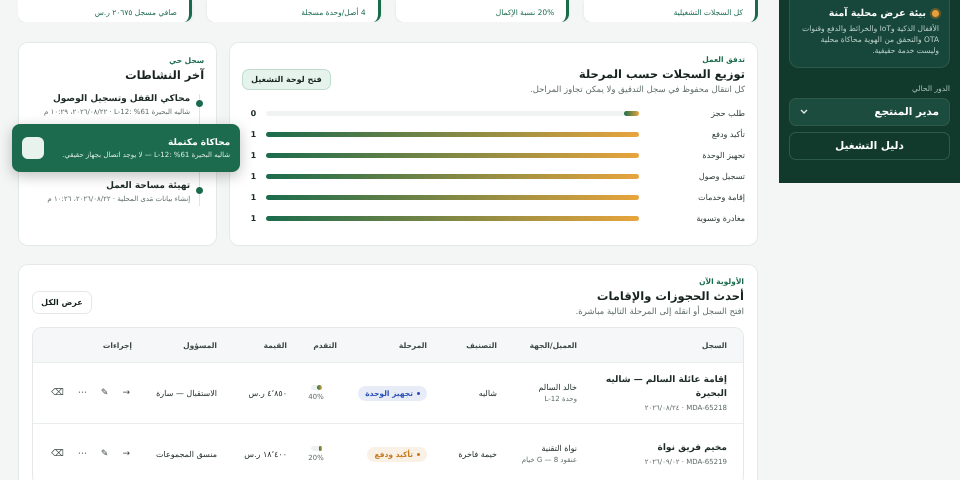 Image resolution: width=960 pixels, height=480 pixels. Describe the element at coordinates (661, 74) in the screenshot. I see `section-title: توزيع السجلات حسب المرحلة` at that location.